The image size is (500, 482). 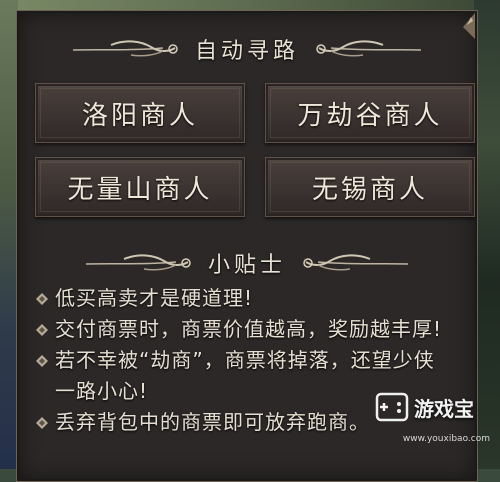 I want to click on auto-path-title: 自动寻路, so click(x=246, y=51).